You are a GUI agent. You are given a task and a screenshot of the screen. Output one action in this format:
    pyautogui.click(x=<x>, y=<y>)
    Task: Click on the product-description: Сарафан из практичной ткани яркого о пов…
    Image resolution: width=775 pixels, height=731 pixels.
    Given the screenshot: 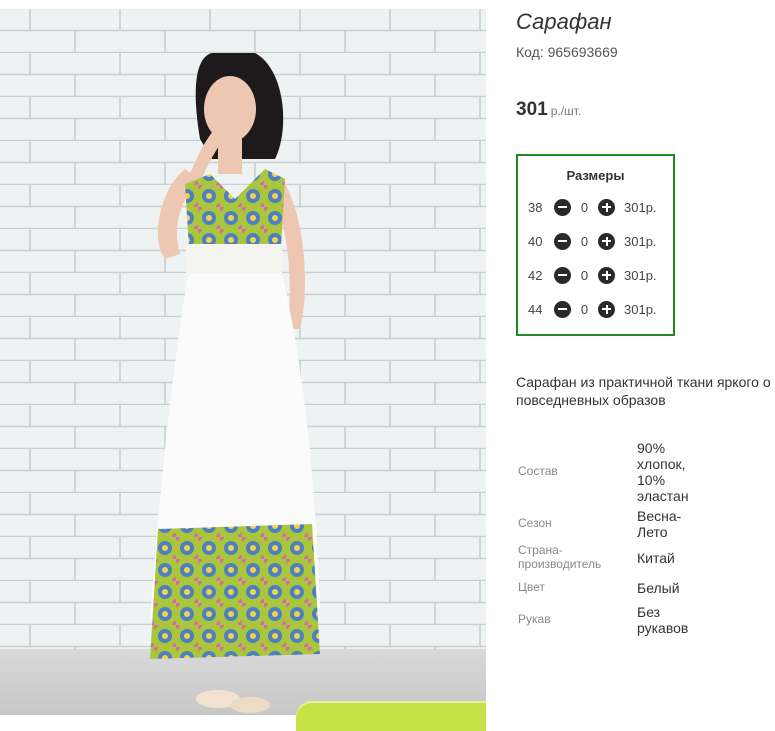 What is the action you would take?
    pyautogui.click(x=645, y=391)
    